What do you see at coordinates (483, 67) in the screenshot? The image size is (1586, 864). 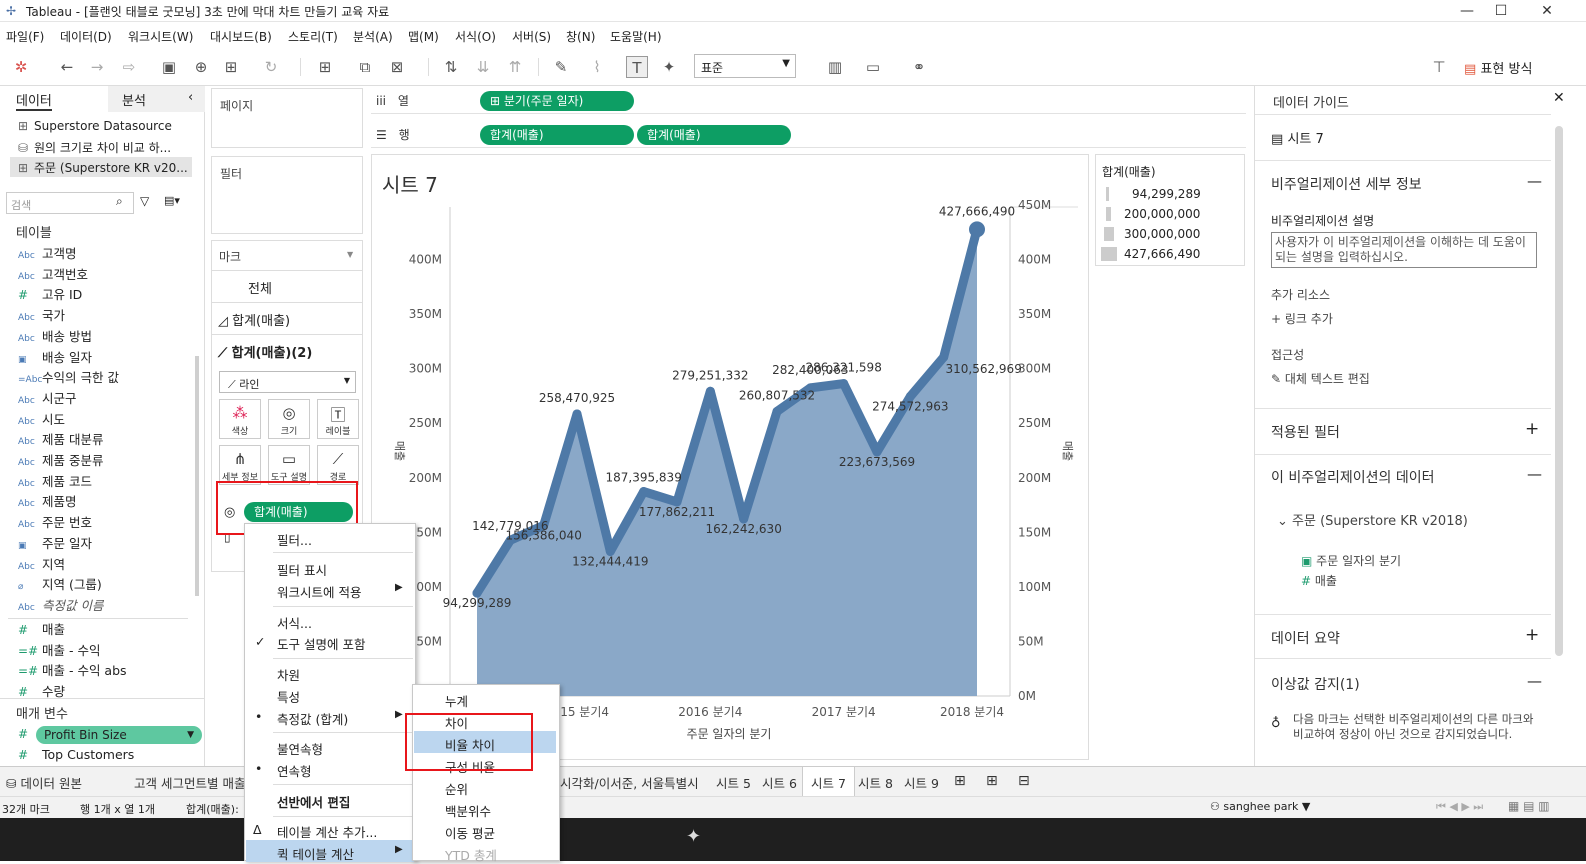 I see `sort-asc-icon: ⇊` at bounding box center [483, 67].